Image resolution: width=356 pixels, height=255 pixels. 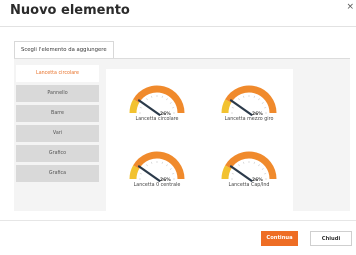 I want to click on footer-divider, so click(x=178, y=220).